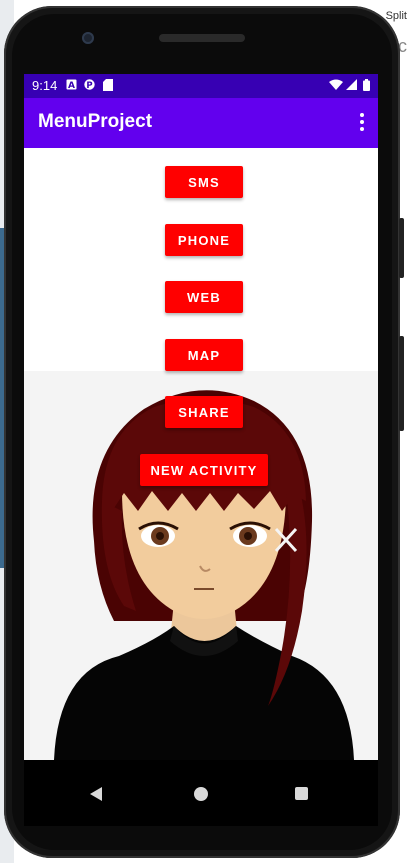 The image size is (407, 863). What do you see at coordinates (204, 297) in the screenshot?
I see `web-button: WEB` at bounding box center [204, 297].